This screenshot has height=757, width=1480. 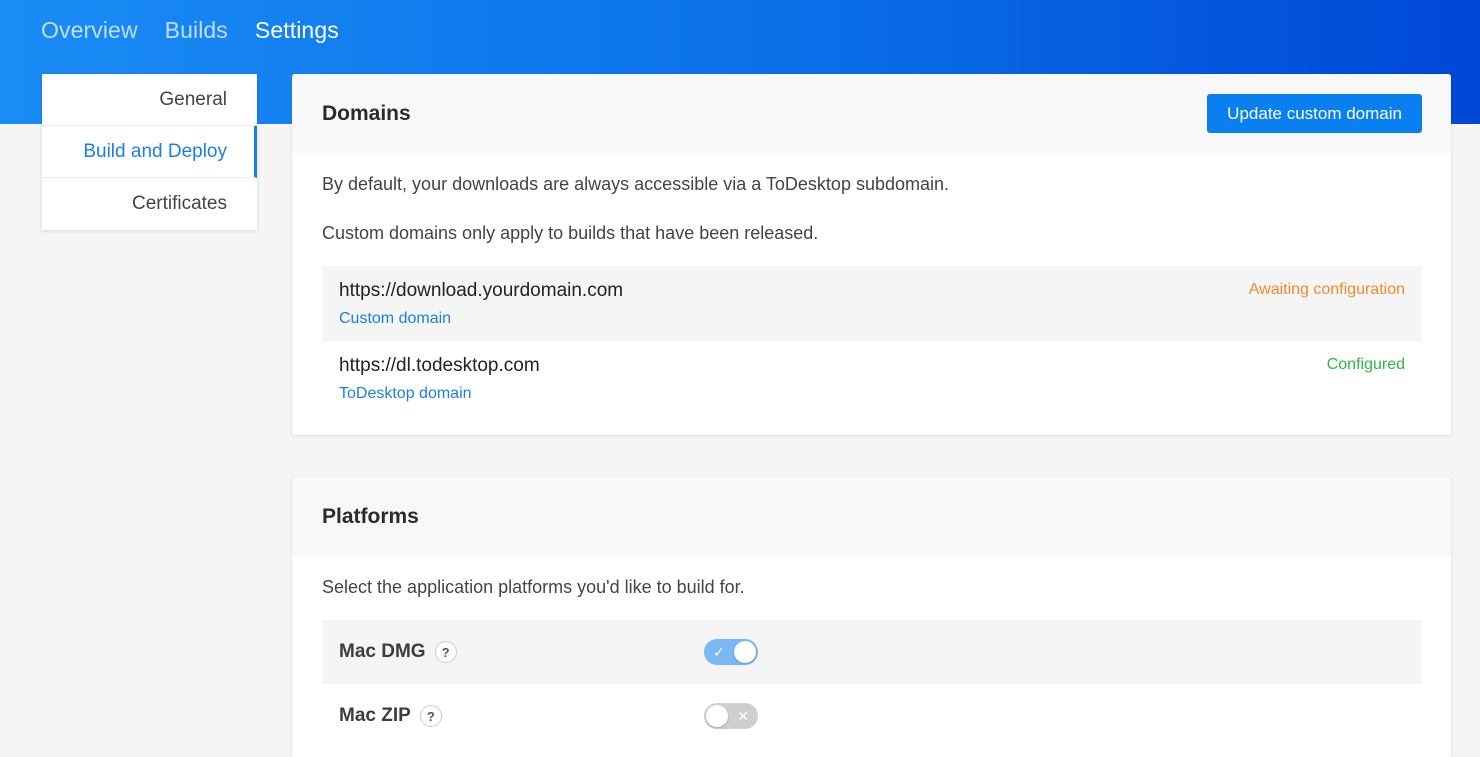 I want to click on top-nav: Overview Builds Settings, so click(x=190, y=30).